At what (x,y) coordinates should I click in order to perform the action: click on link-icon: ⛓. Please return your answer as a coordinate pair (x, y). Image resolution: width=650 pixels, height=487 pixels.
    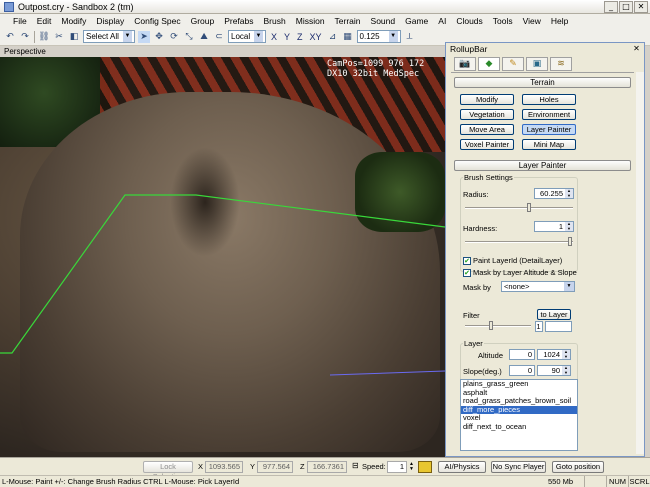
    Looking at the image, I should click on (44, 37).